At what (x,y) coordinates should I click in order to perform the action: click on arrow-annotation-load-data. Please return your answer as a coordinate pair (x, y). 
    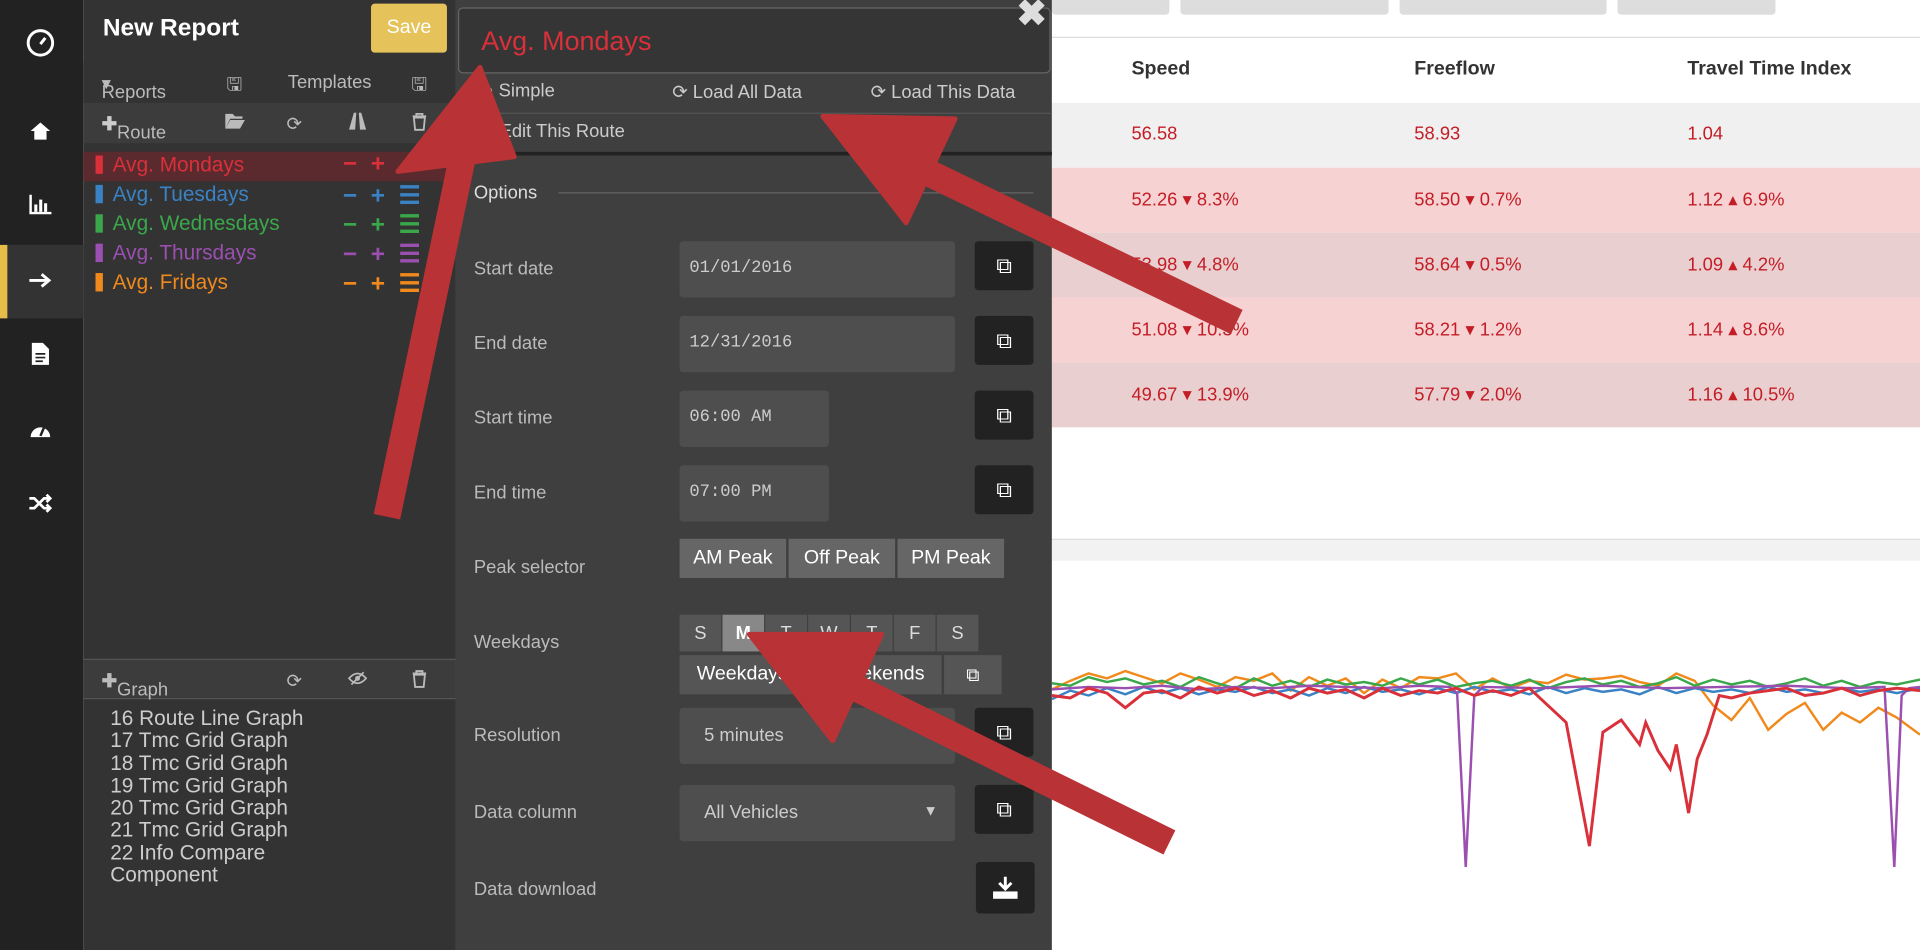
    Looking at the image, I should click on (1031, 224).